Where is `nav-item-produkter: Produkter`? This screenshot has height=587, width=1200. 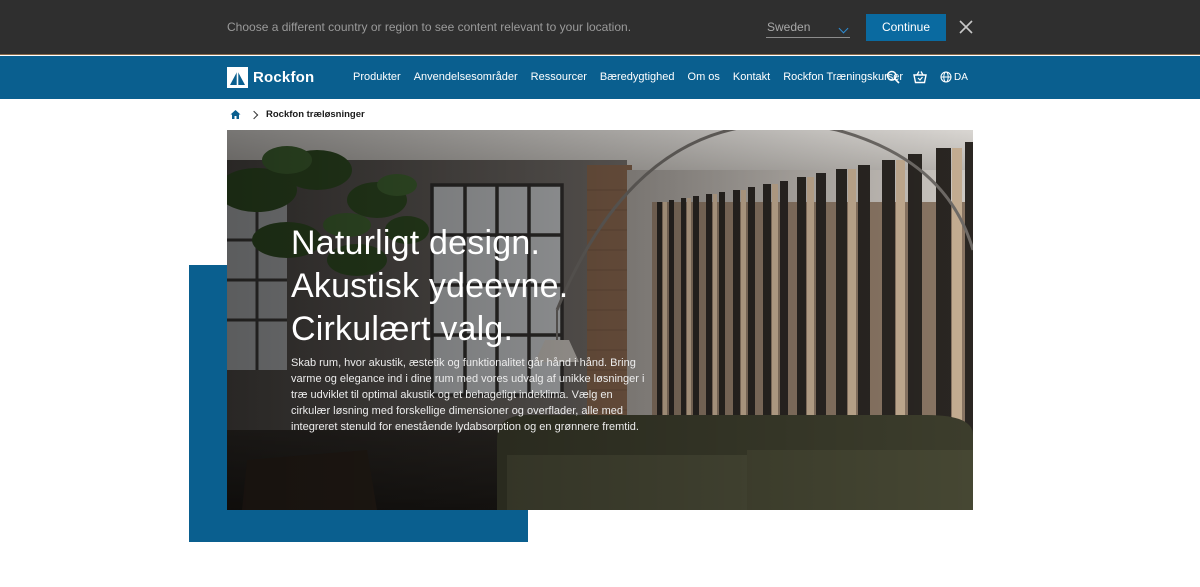 nav-item-produkter: Produkter is located at coordinates (377, 77).